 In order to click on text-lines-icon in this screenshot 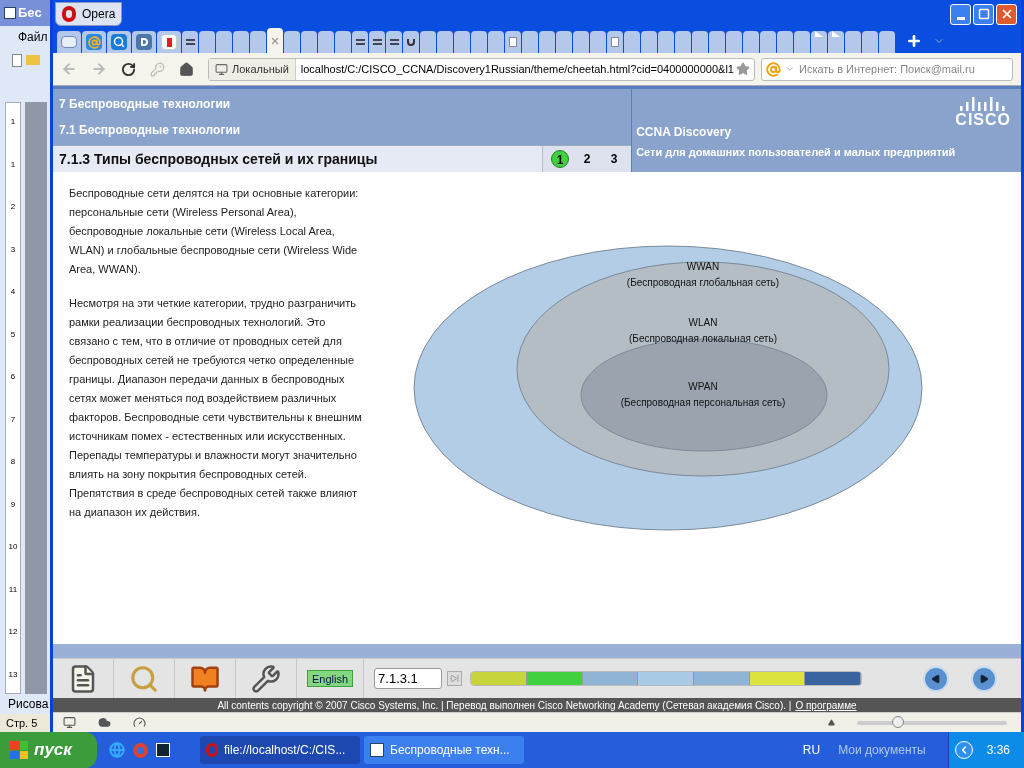, I will do `click(190, 42)`.